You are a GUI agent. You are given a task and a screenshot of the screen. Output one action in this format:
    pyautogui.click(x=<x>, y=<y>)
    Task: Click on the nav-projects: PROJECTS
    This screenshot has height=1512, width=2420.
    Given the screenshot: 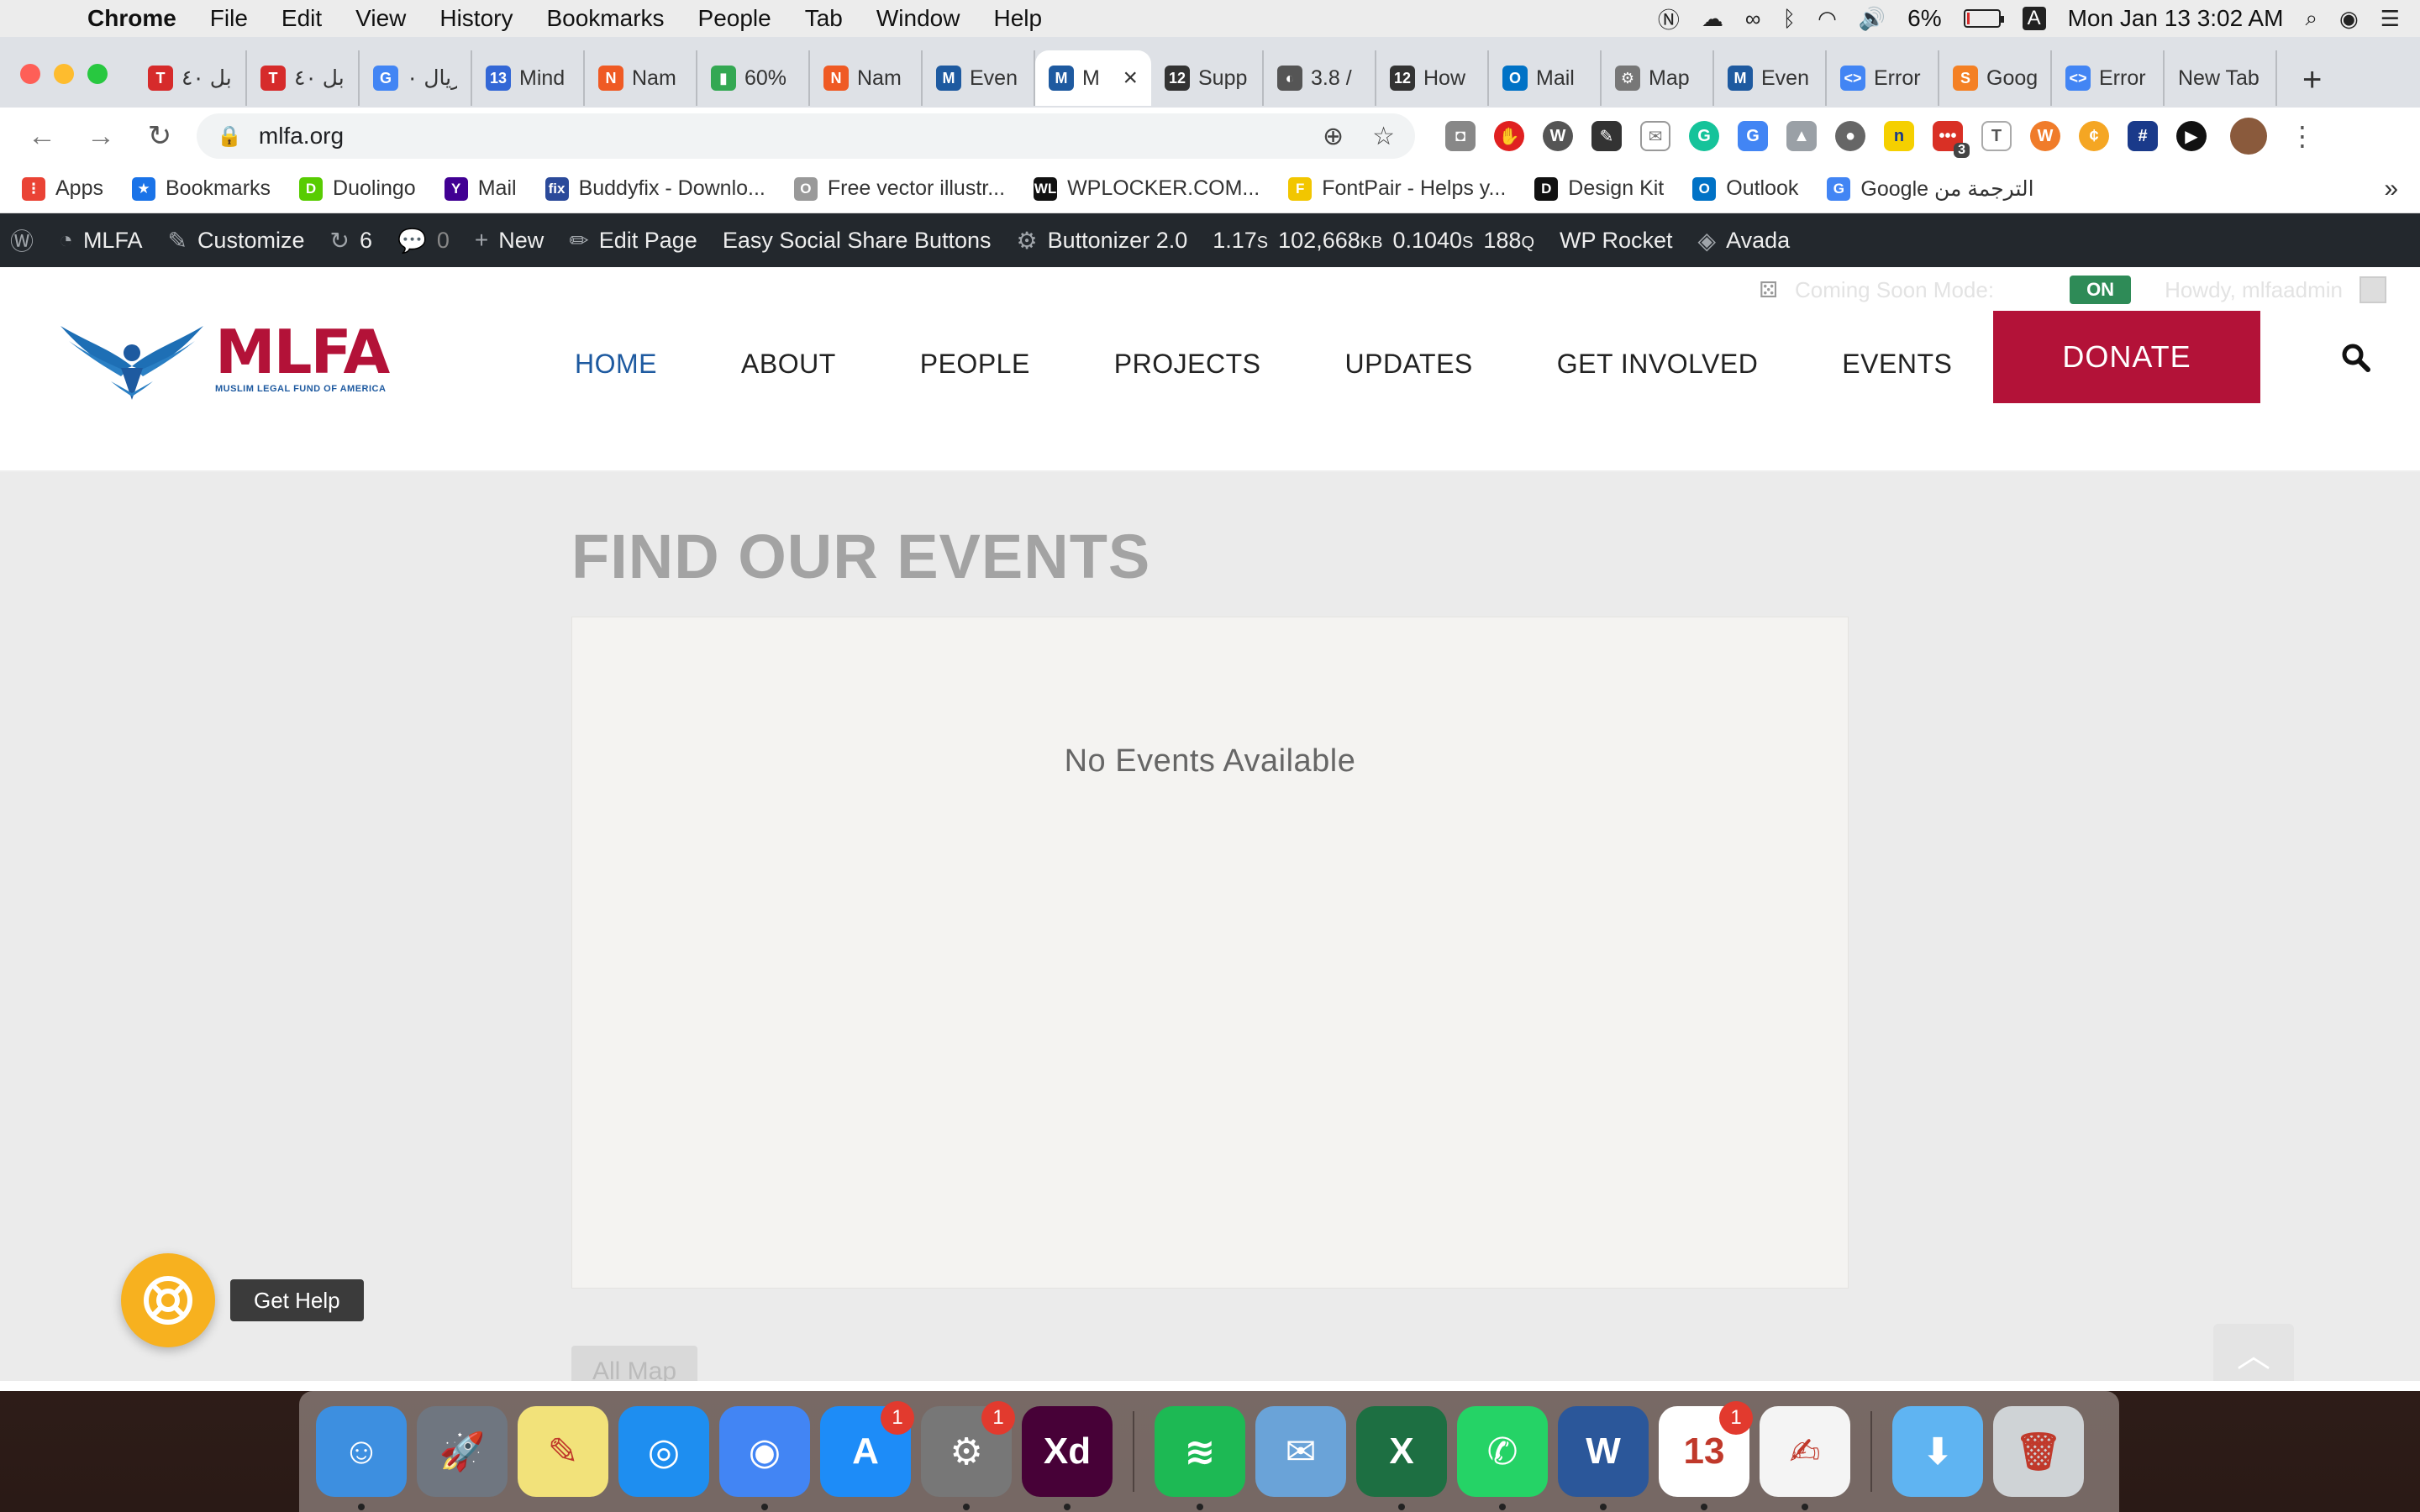 What is the action you would take?
    pyautogui.click(x=1187, y=364)
    